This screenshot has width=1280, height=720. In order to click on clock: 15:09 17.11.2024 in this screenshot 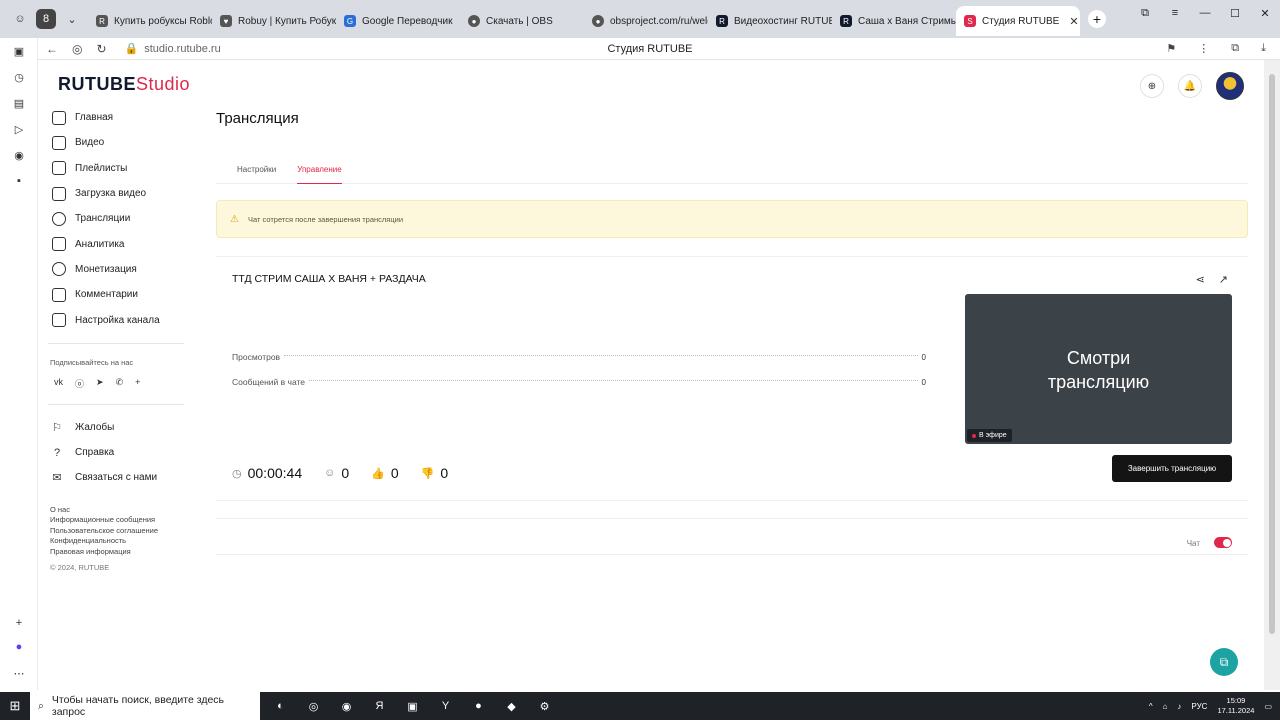, I will do `click(1235, 706)`.